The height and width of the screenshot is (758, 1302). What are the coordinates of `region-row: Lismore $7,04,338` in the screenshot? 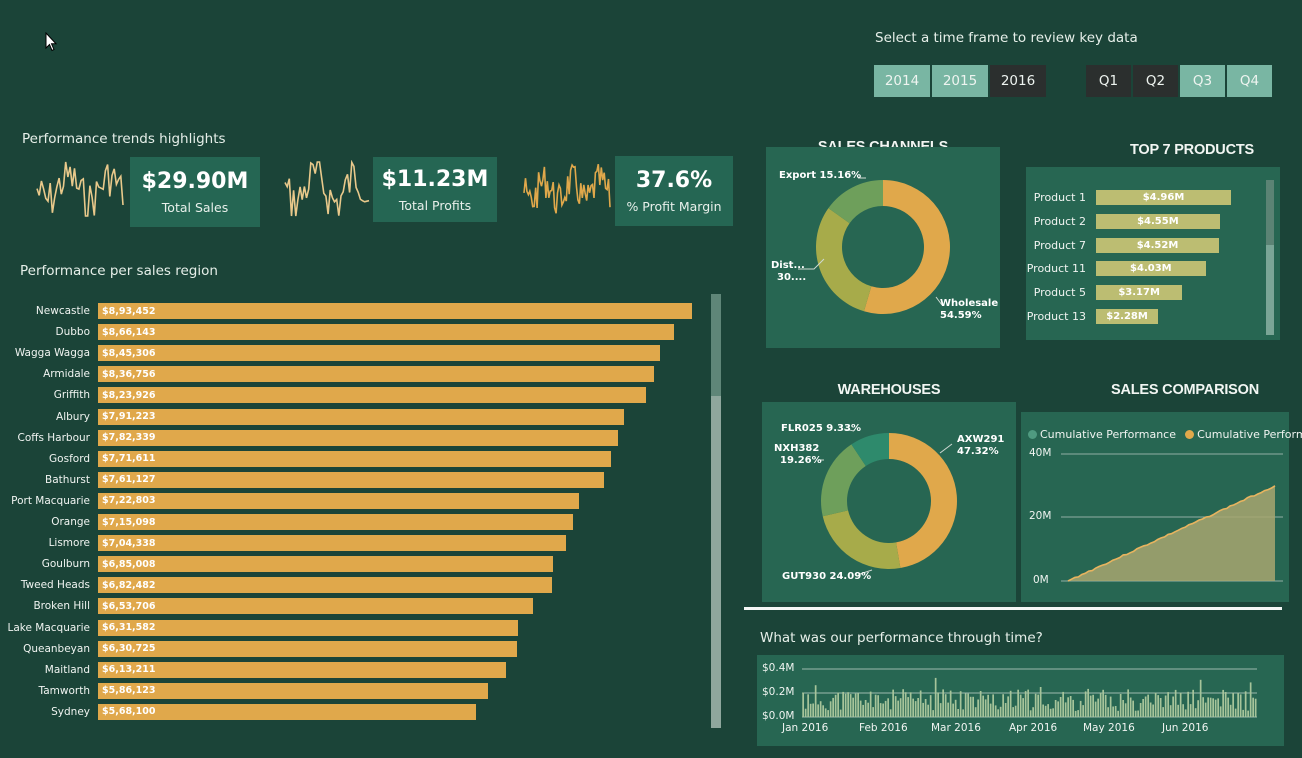 It's located at (283, 543).